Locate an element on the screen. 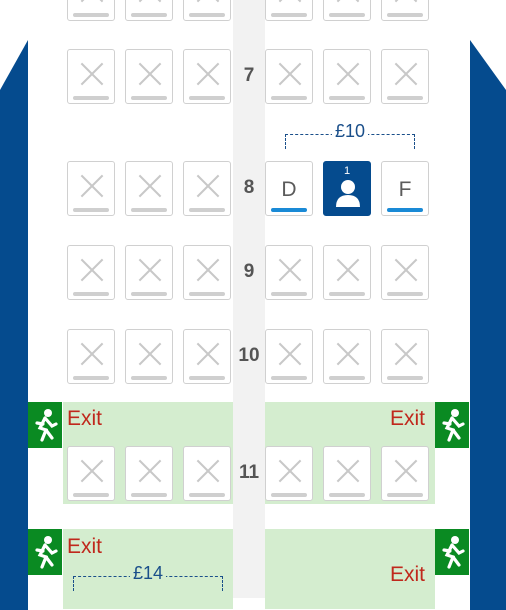 The image size is (506, 610). price-bracket-row8: £10 is located at coordinates (350, 135).